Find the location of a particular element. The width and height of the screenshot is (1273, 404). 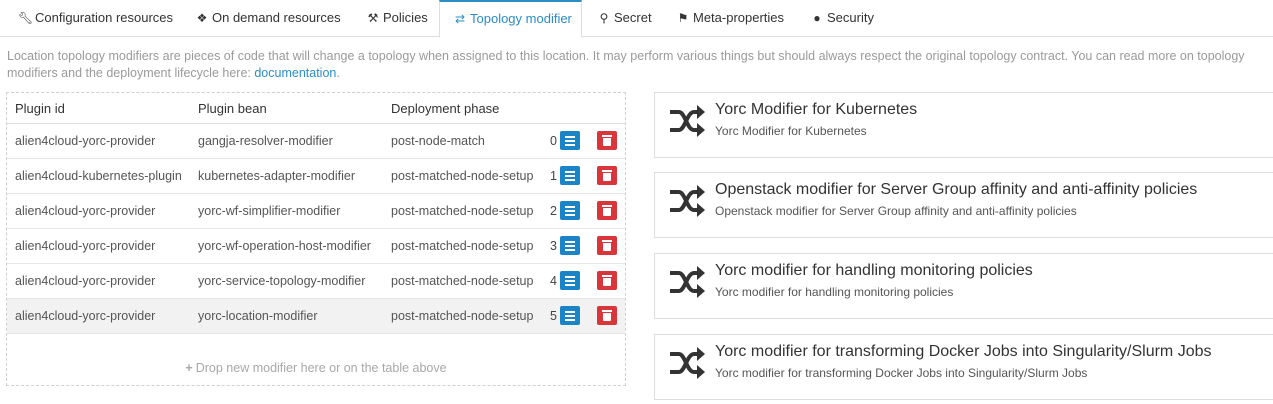

header-deployment-phase: Deployment phase is located at coordinates (445, 108).